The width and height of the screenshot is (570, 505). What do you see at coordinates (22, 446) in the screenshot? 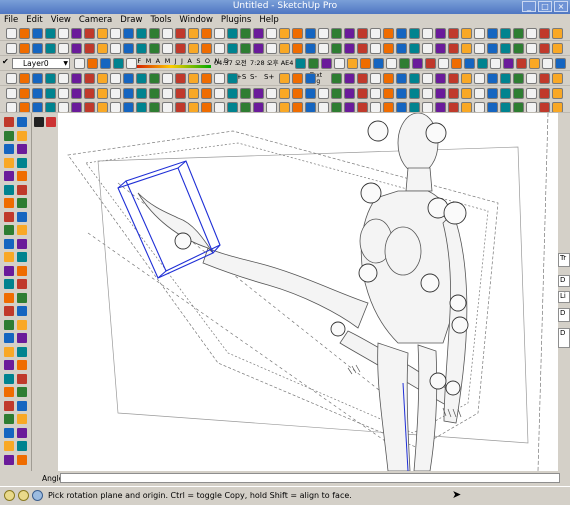
I see `zoomext-icon` at bounding box center [22, 446].